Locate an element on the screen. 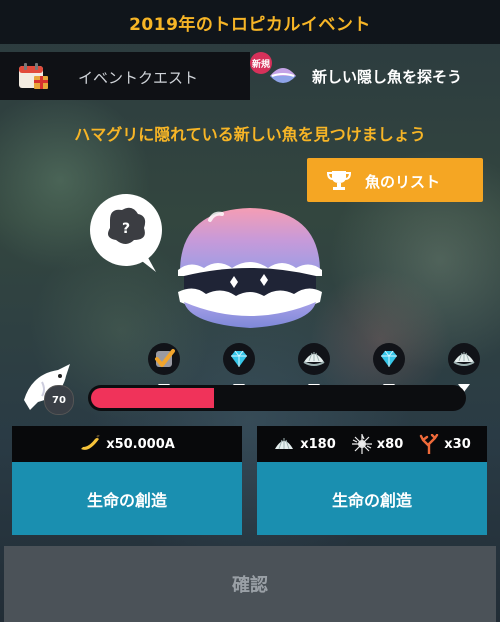 Image resolution: width=500 pixels, height=622 pixels. confirm-button: 確認 is located at coordinates (250, 584).